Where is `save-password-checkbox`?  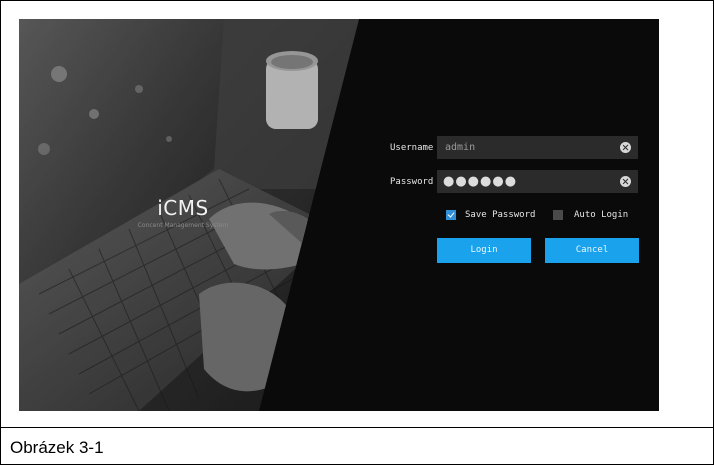
save-password-checkbox is located at coordinates (451, 215).